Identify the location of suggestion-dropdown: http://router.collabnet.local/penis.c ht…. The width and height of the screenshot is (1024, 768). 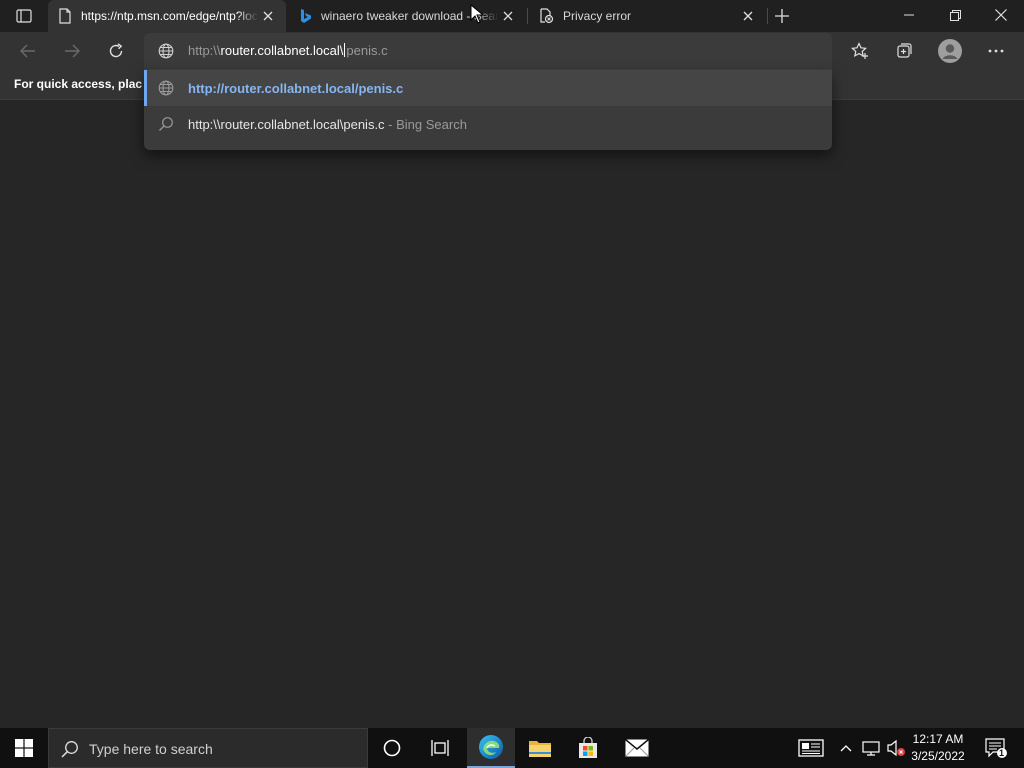
(488, 109).